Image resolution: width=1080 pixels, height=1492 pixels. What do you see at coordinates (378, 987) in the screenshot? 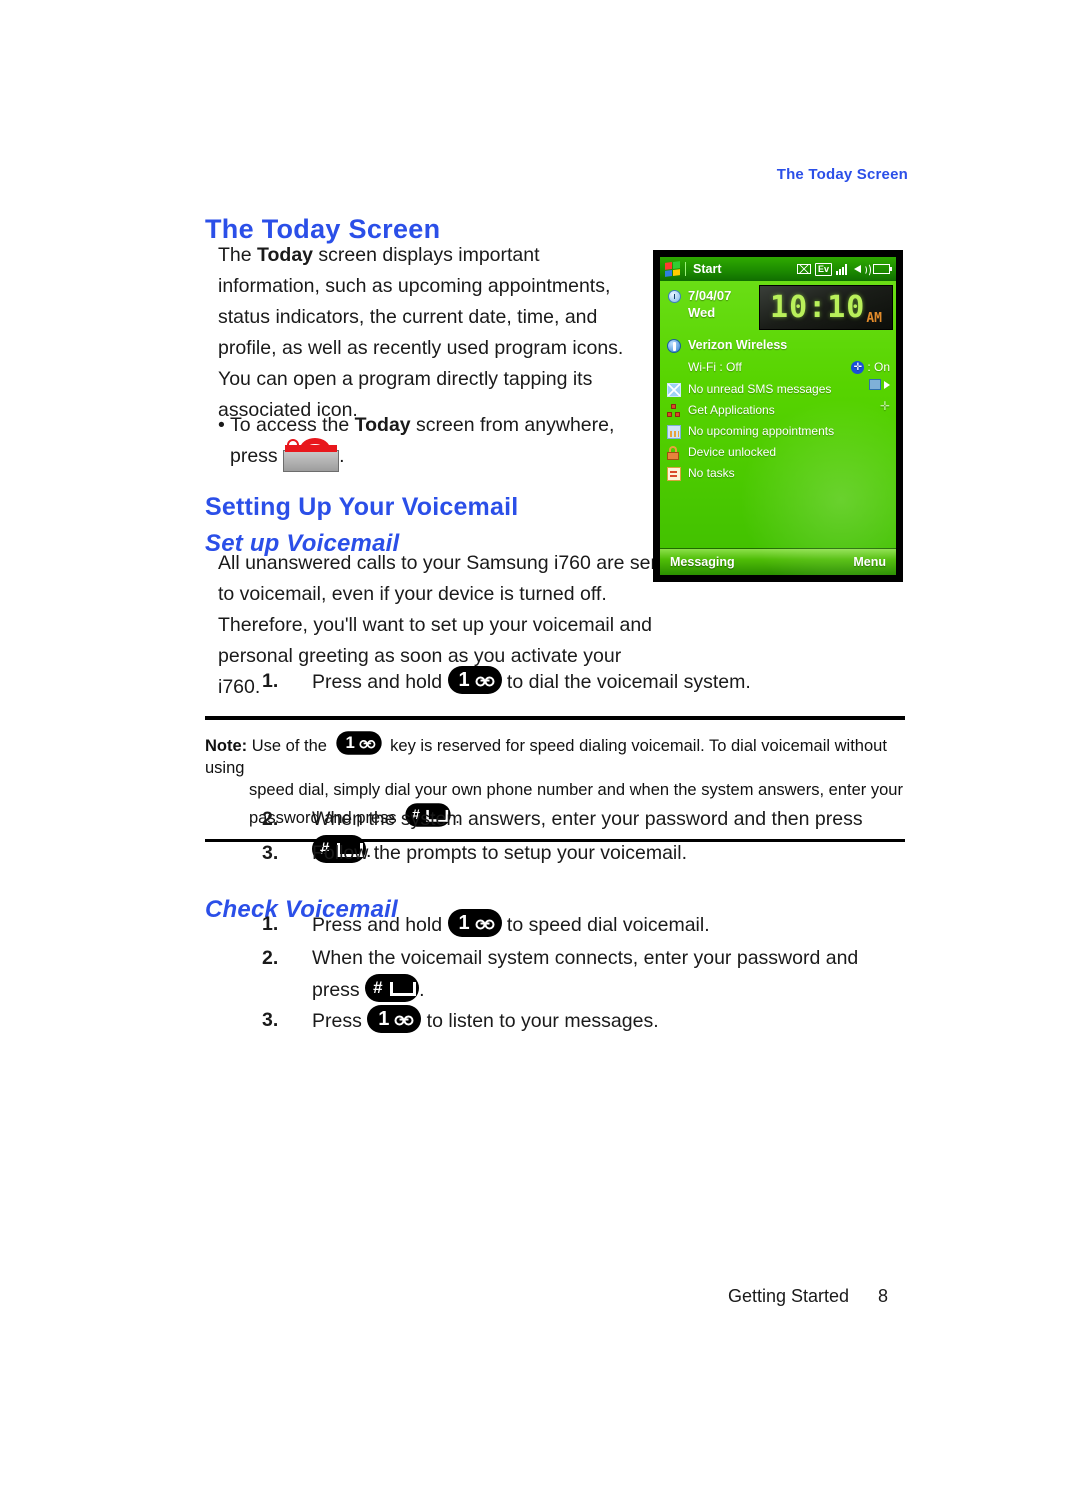
I see `key-hash-digit: #` at bounding box center [378, 987].